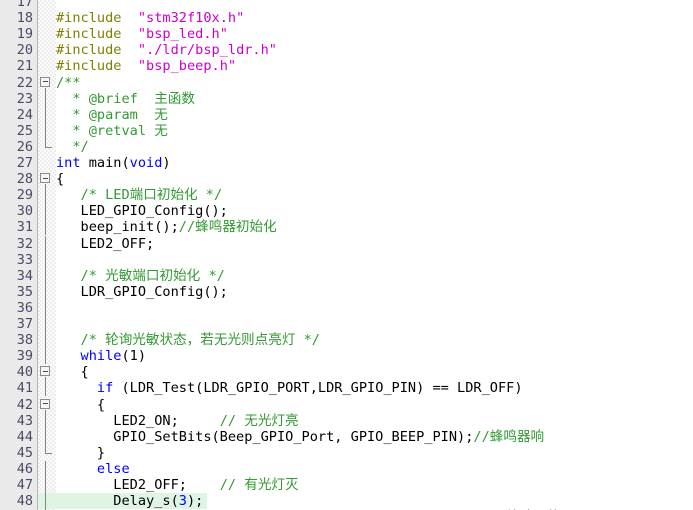 The height and width of the screenshot is (510, 693). I want to click on code-line: 33, so click(346, 259).